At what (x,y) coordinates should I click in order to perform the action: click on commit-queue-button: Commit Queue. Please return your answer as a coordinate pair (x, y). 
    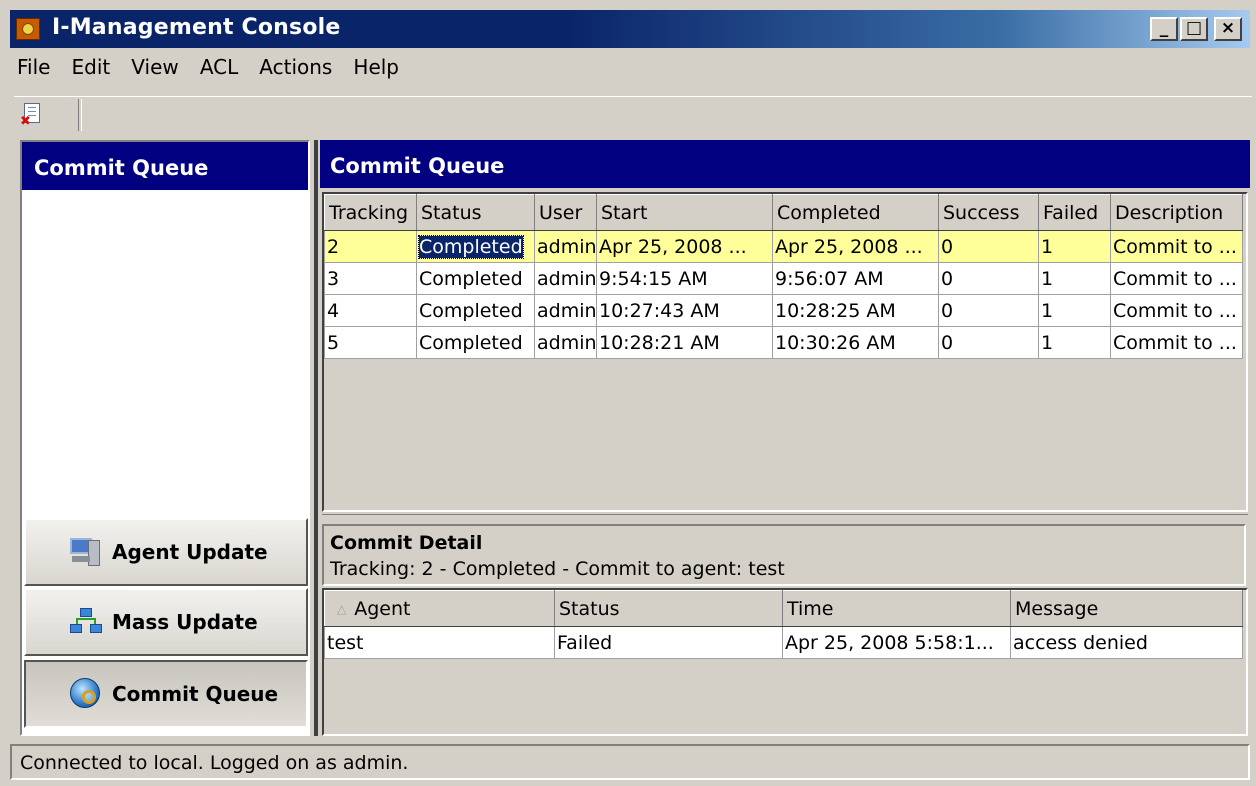
    Looking at the image, I should click on (166, 694).